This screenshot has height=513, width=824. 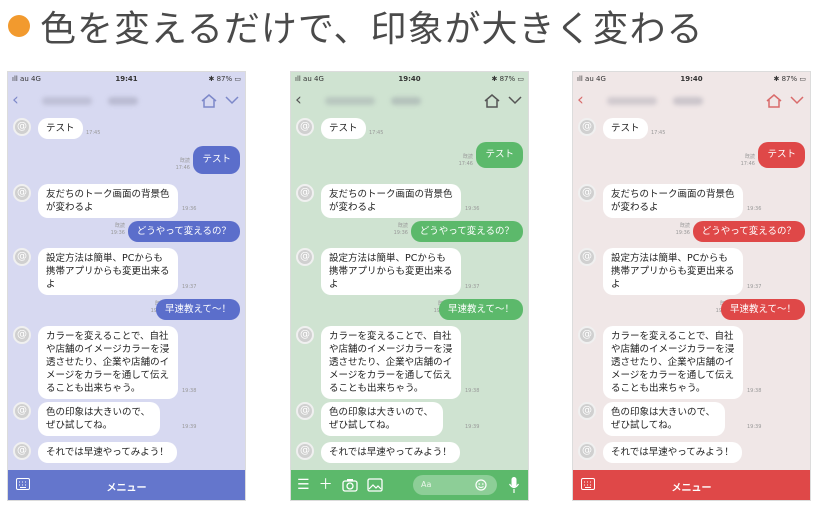 I want to click on menu-lines-icon: ☰, so click(x=303, y=485).